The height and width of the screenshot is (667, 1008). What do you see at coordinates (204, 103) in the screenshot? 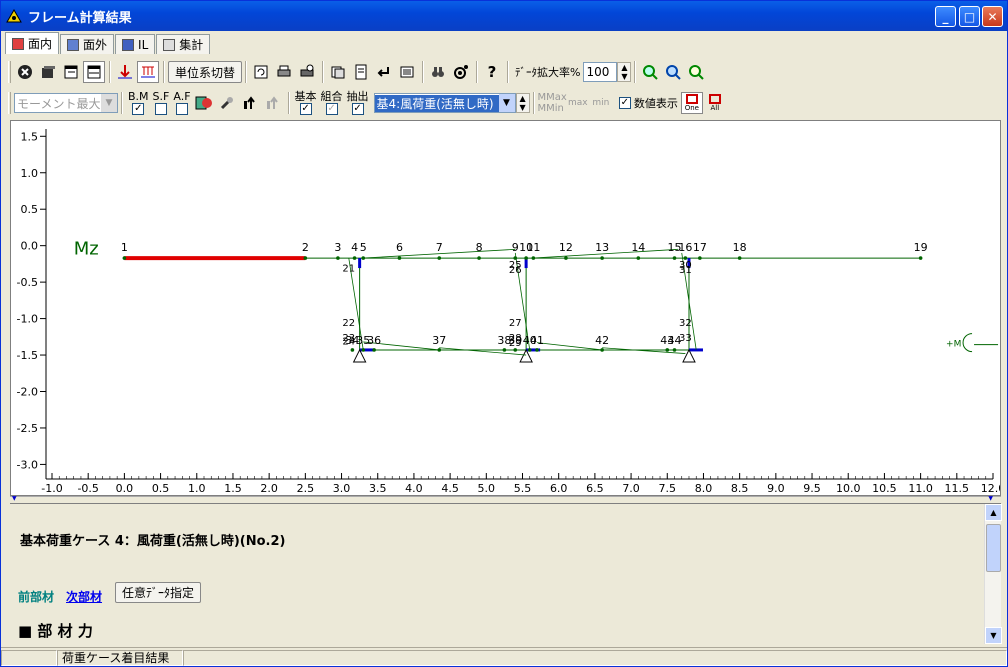
I see `diagram-toggle-icon` at bounding box center [204, 103].